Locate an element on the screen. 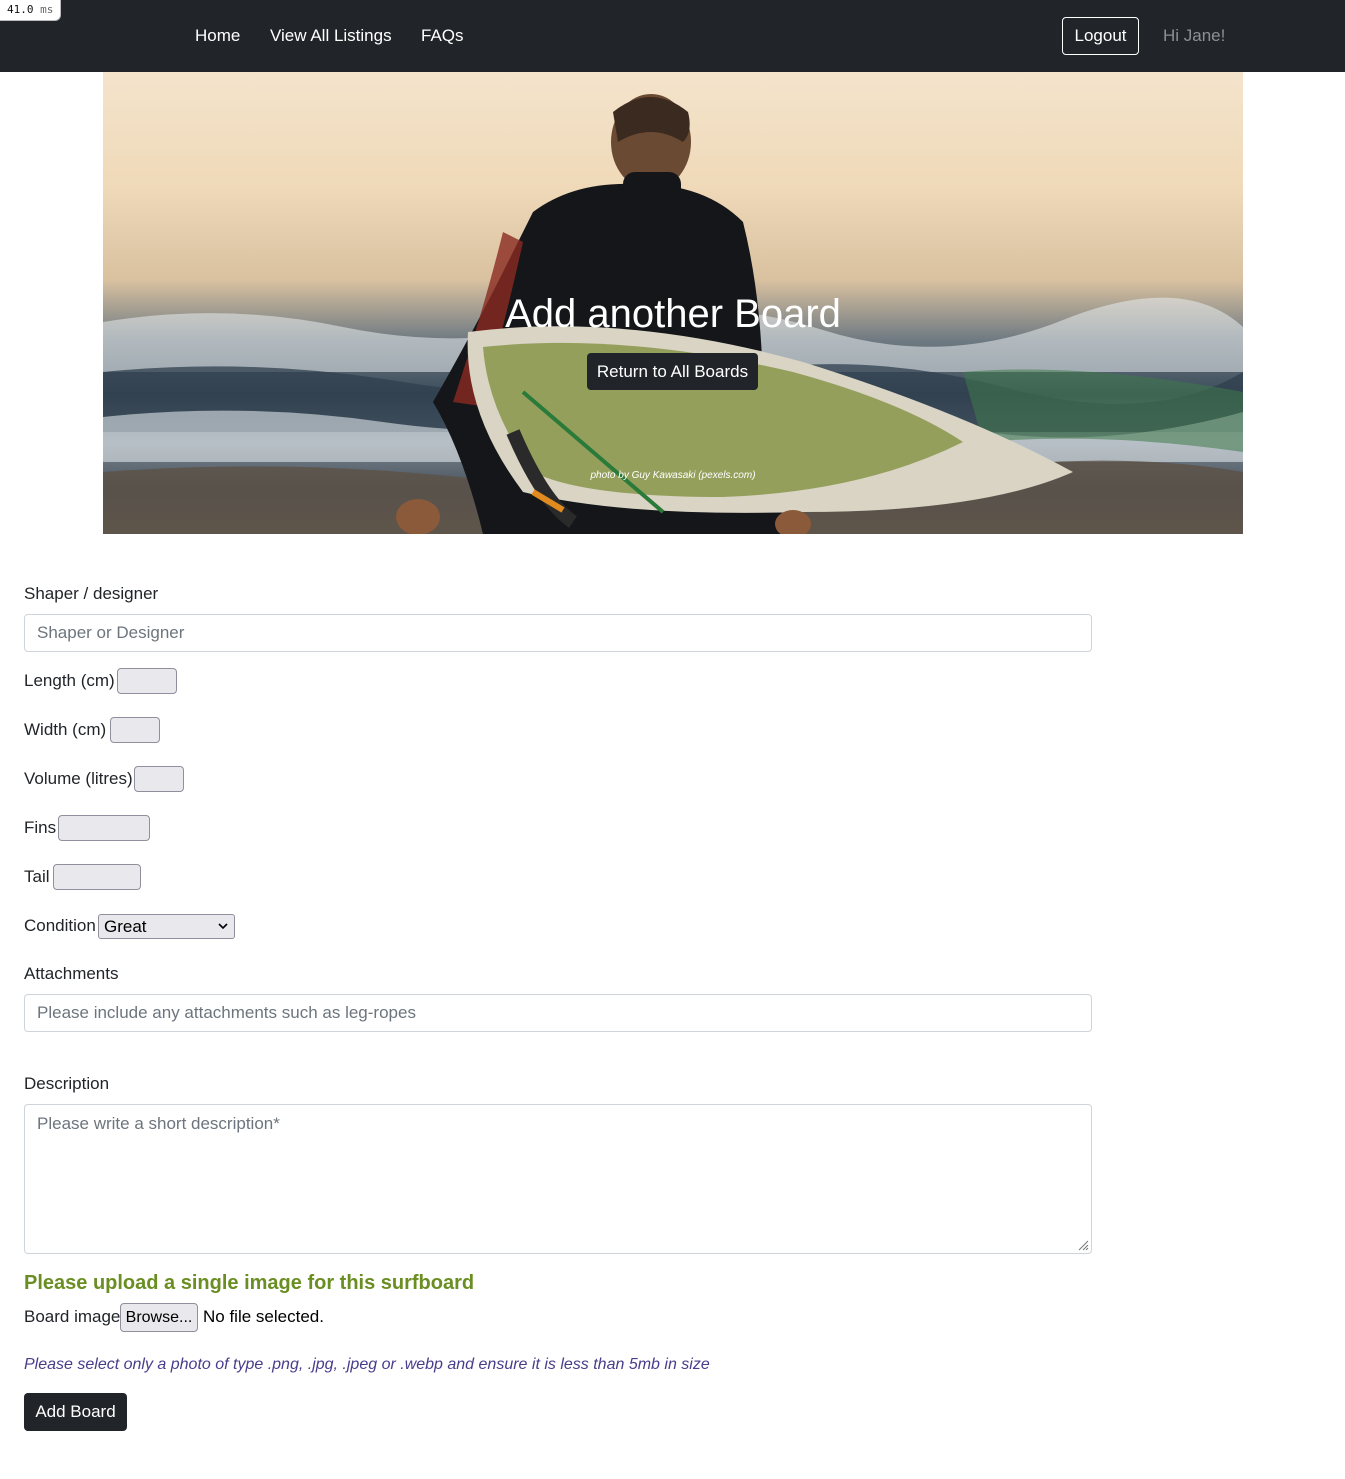  description-textarea: Please write a short description* is located at coordinates (558, 1179).